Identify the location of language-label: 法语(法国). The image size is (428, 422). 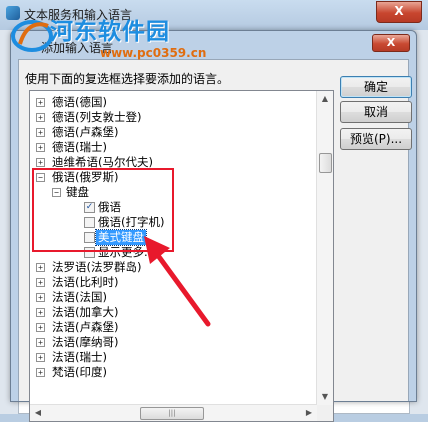
(79, 297).